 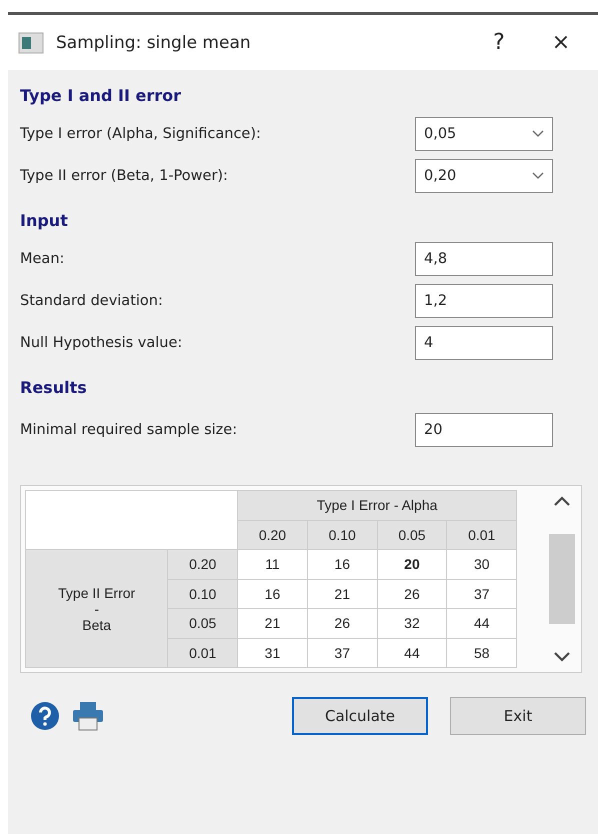 What do you see at coordinates (45, 716) in the screenshot?
I see `help-icon` at bounding box center [45, 716].